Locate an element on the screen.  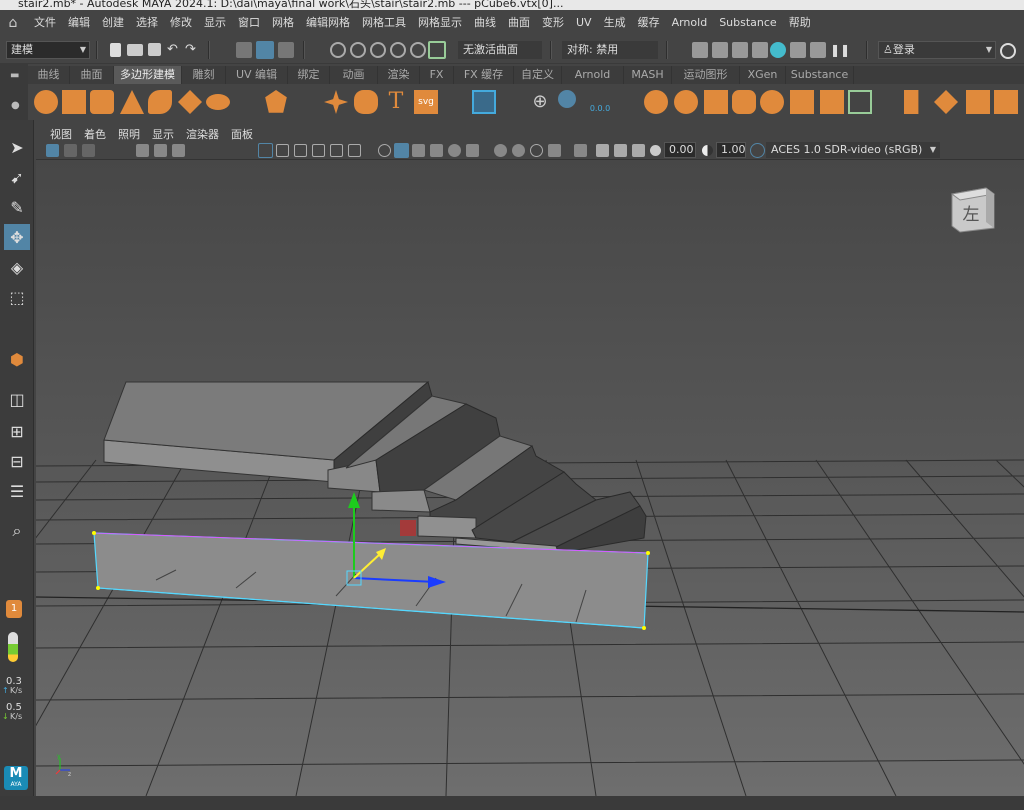
poly-sphere-icon is located at coordinates (46, 102).